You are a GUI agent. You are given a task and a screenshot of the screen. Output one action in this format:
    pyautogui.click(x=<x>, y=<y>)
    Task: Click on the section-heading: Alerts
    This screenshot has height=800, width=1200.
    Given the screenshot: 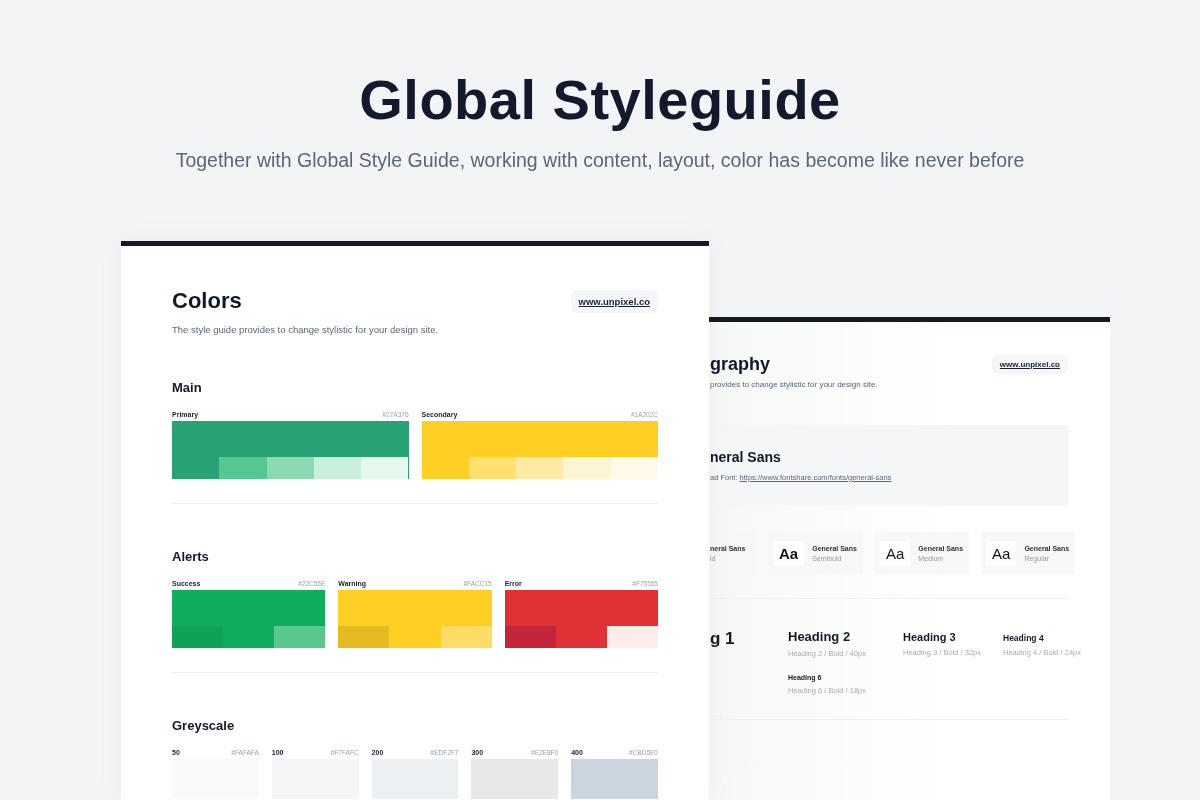 What is the action you would take?
    pyautogui.click(x=191, y=557)
    